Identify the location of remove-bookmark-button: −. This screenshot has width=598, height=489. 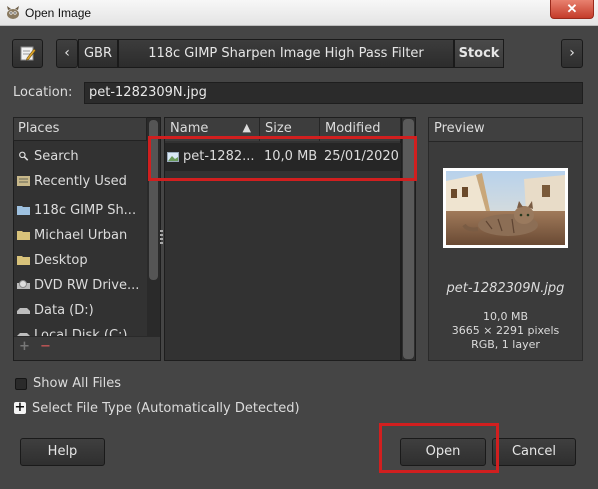
(45, 346).